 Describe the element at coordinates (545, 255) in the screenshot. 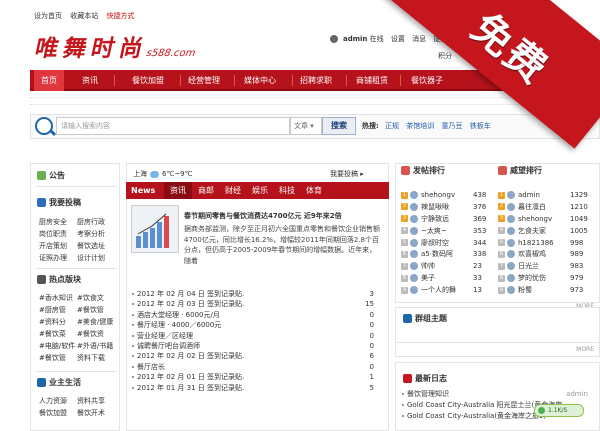

I see `rank-row: 6 欢喜椒鸡 989` at that location.